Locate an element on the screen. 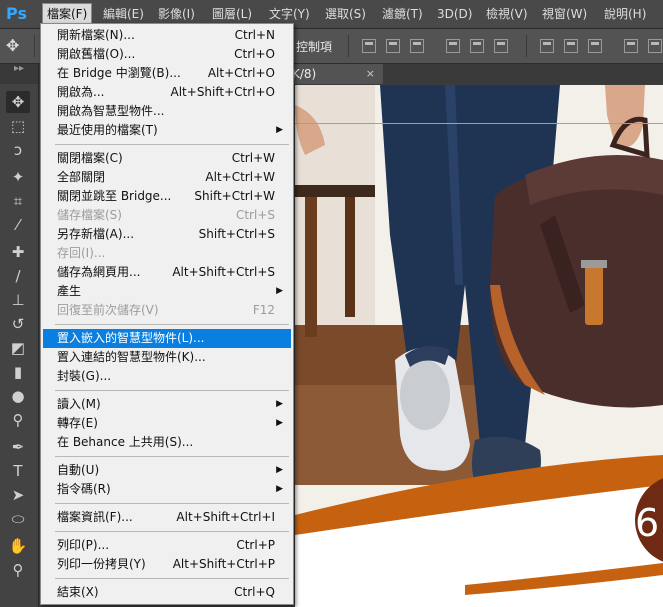 Image resolution: width=663 pixels, height=607 pixels. eraser-tool-icon: ◩ is located at coordinates (18, 348).